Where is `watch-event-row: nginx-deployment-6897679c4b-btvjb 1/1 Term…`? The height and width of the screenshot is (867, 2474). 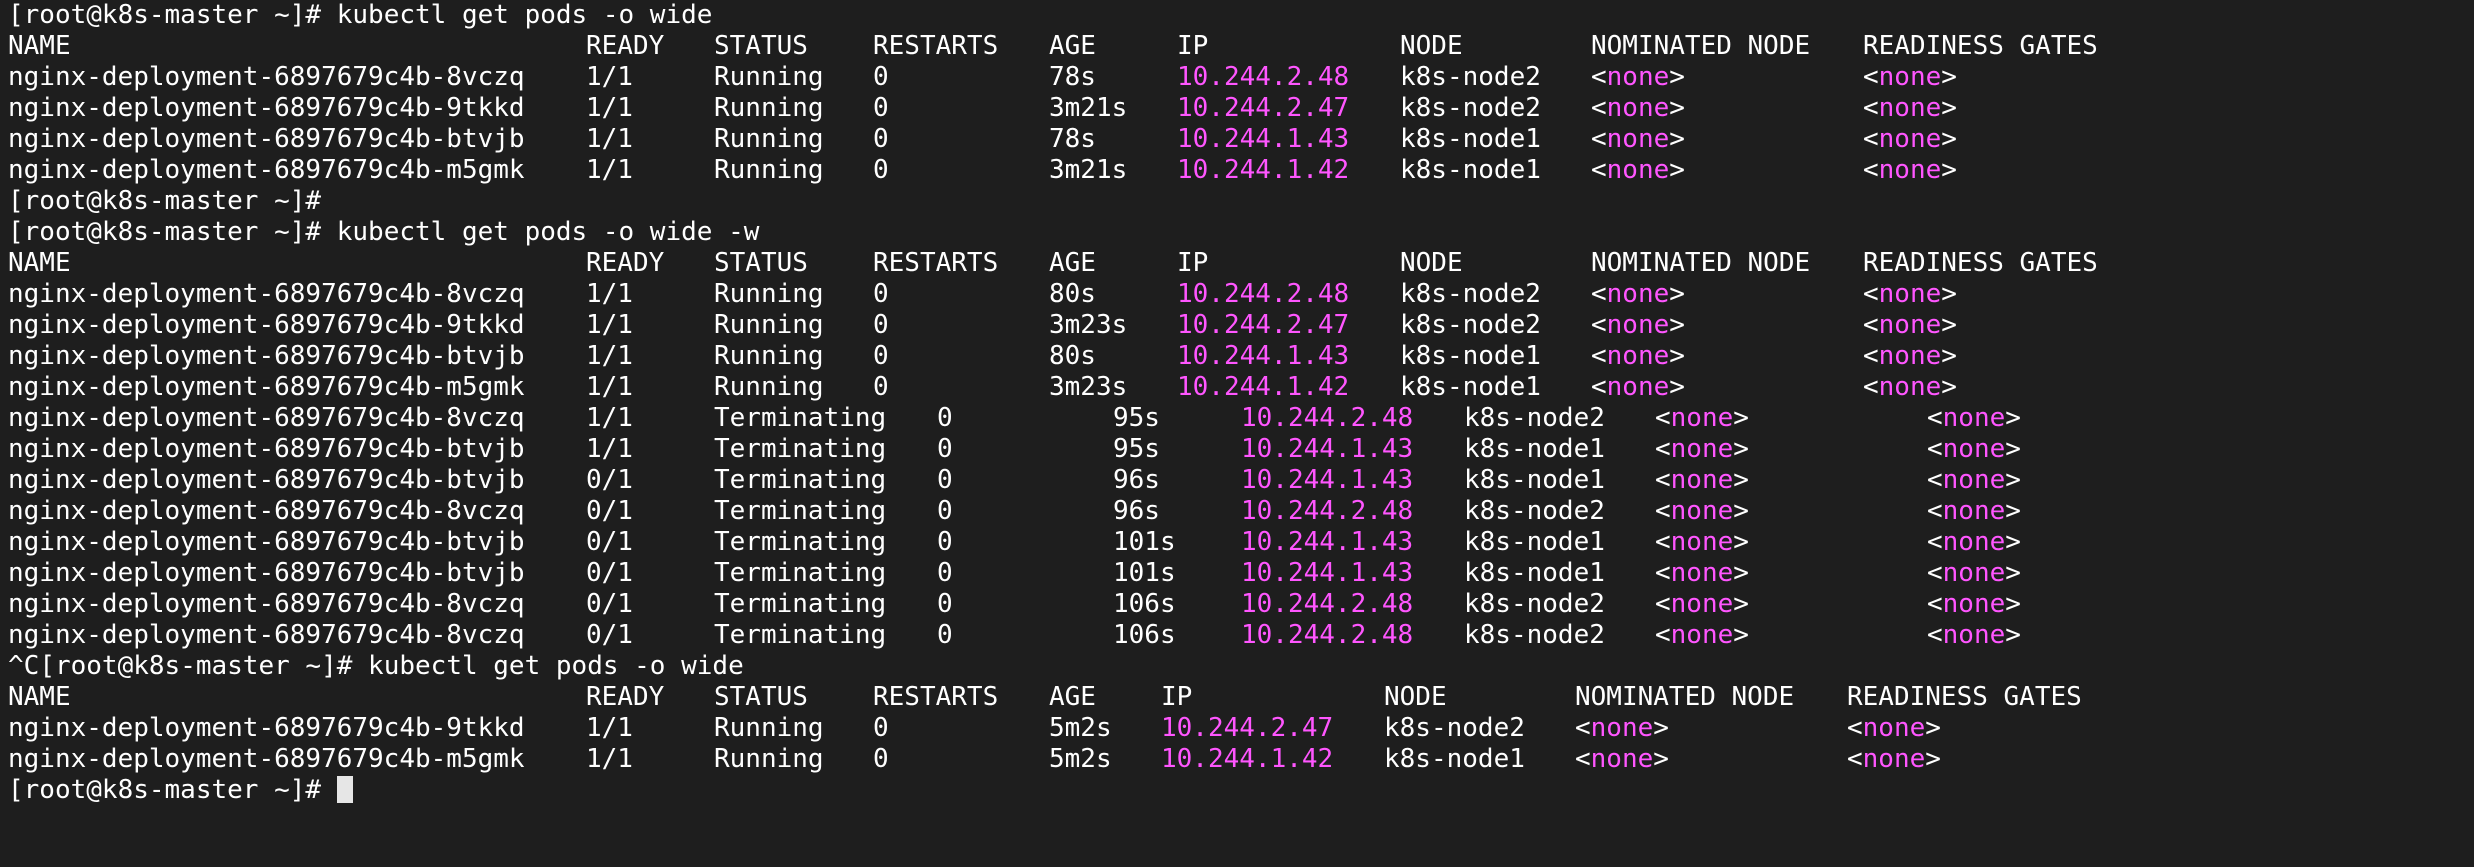
watch-event-row: nginx-deployment-6897679c4b-btvjb 1/1 Term… is located at coordinates (1241, 449).